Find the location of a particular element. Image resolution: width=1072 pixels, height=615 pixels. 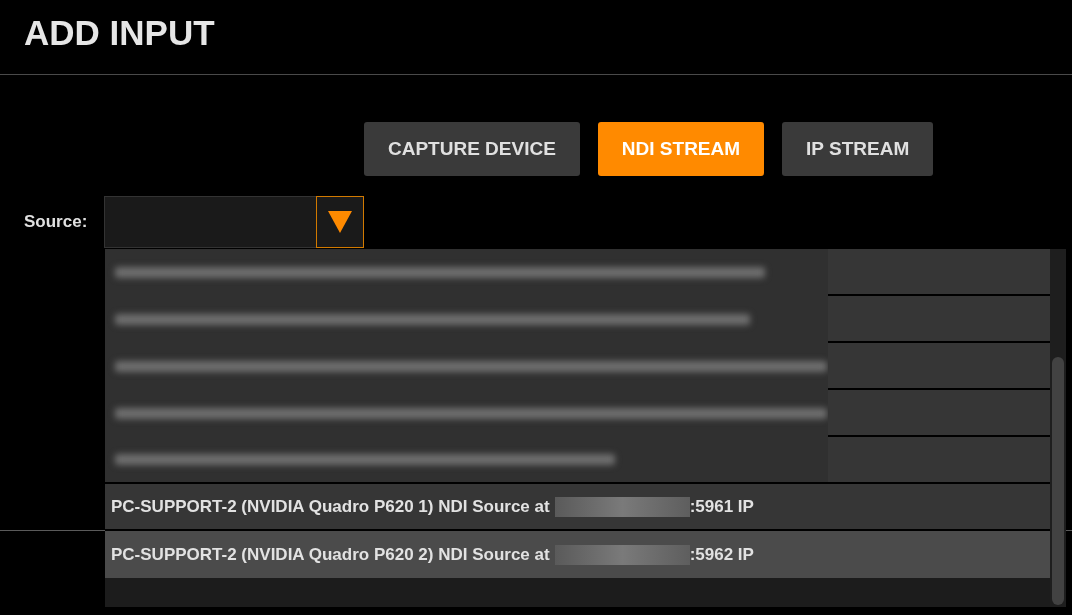

source-label: Source: is located at coordinates (56, 222).